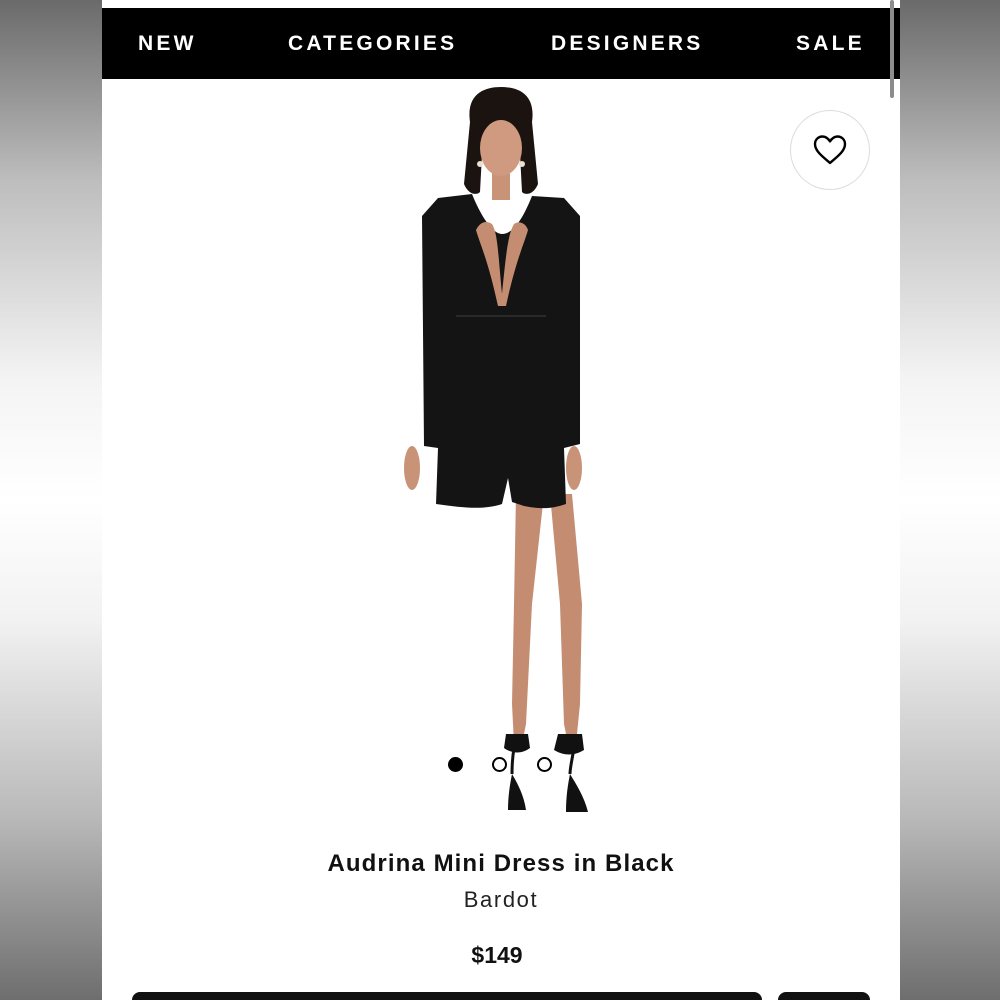 The width and height of the screenshot is (1000, 1000). What do you see at coordinates (627, 43) in the screenshot?
I see `nav-item-designers: DESIGNERS` at bounding box center [627, 43].